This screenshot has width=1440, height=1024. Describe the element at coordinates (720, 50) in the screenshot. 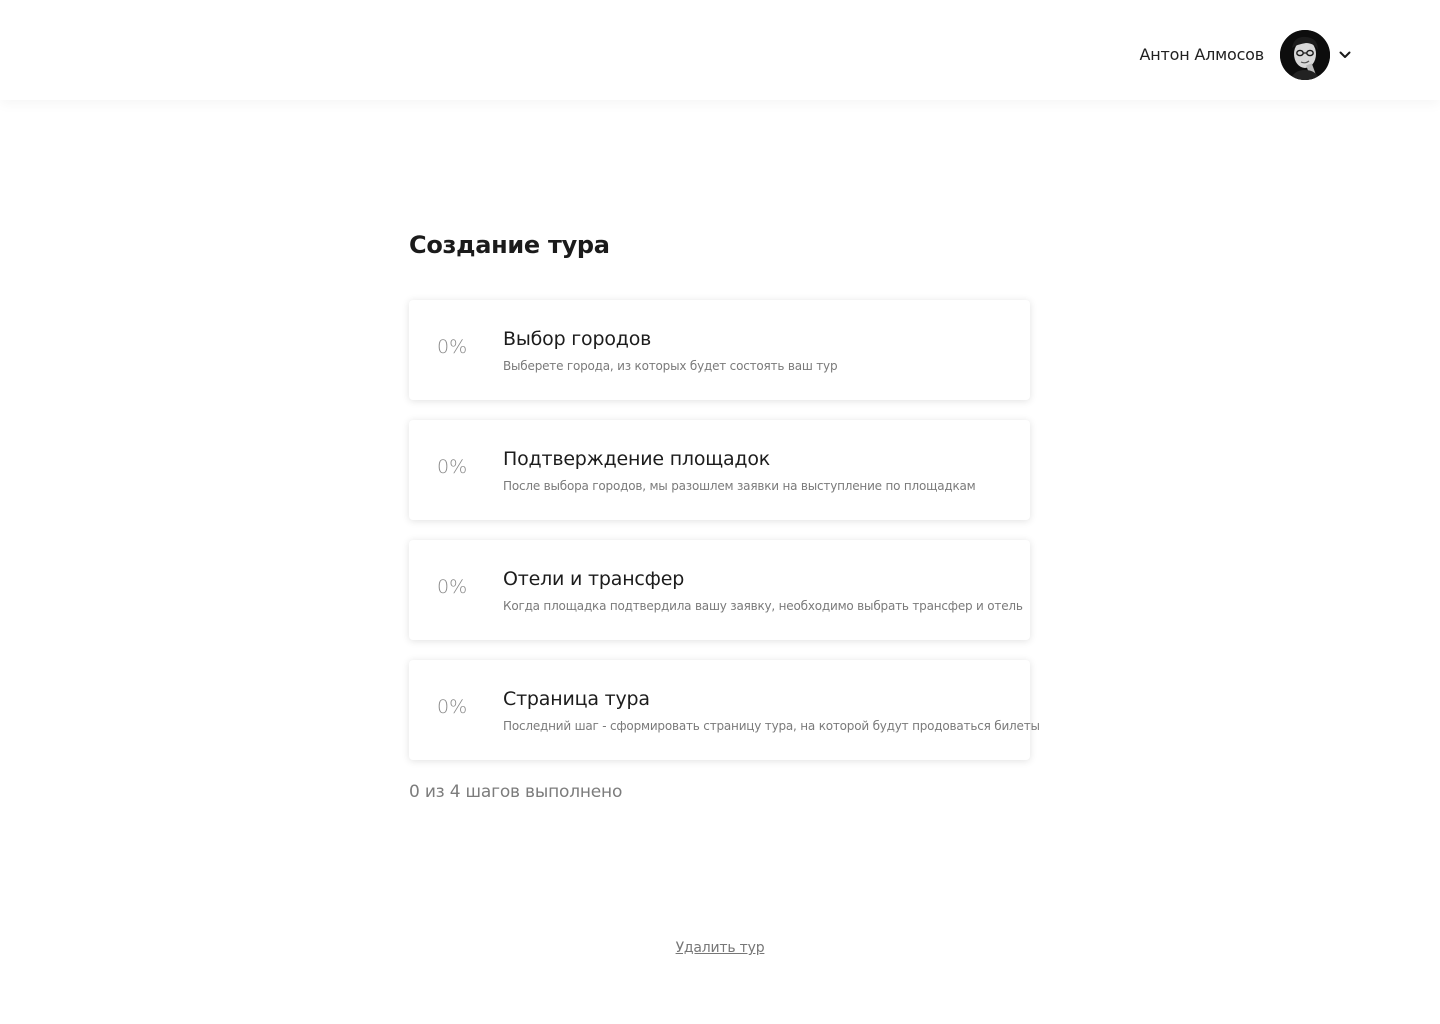

I see `top-header: Антон Алмосов` at that location.